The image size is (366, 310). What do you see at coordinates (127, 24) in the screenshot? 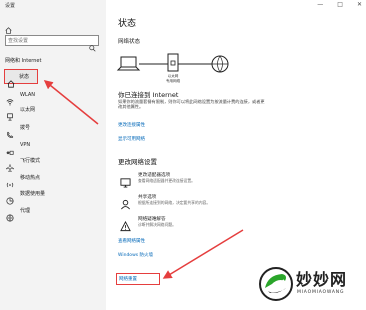
I see `page-title: 状态` at bounding box center [127, 24].